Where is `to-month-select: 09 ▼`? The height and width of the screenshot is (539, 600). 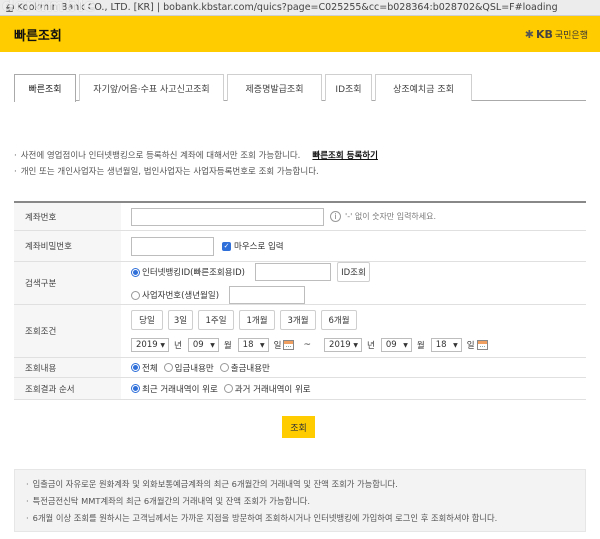 to-month-select: 09 ▼ is located at coordinates (396, 345).